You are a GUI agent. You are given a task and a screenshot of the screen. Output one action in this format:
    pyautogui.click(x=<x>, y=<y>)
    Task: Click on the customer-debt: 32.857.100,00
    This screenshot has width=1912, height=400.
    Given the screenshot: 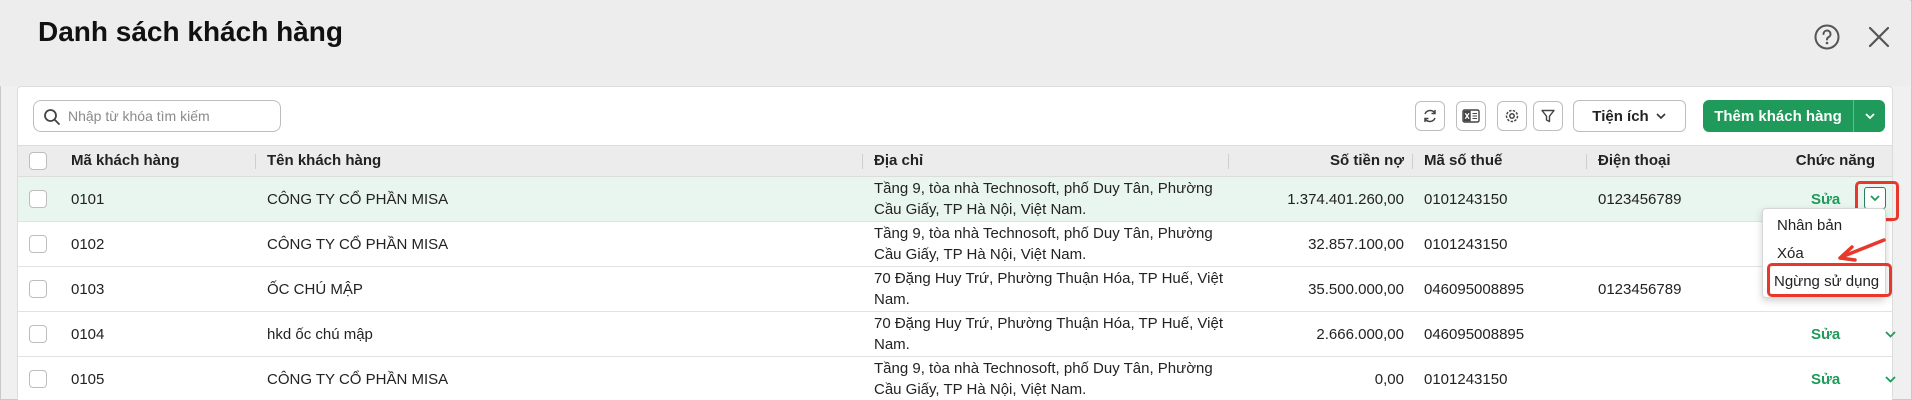 What is the action you would take?
    pyautogui.click(x=1356, y=244)
    